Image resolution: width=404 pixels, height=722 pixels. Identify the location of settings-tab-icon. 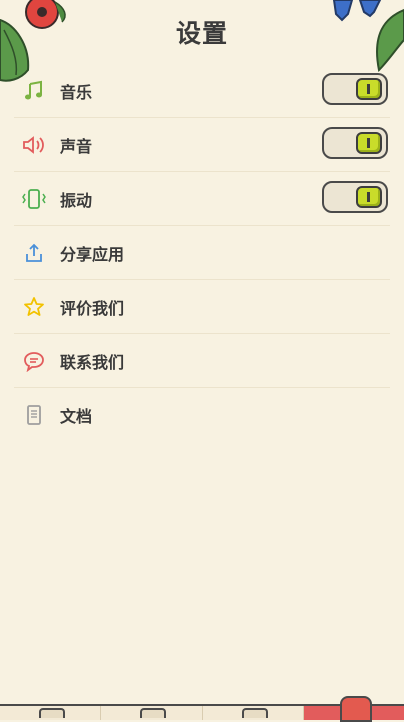
(355, 709).